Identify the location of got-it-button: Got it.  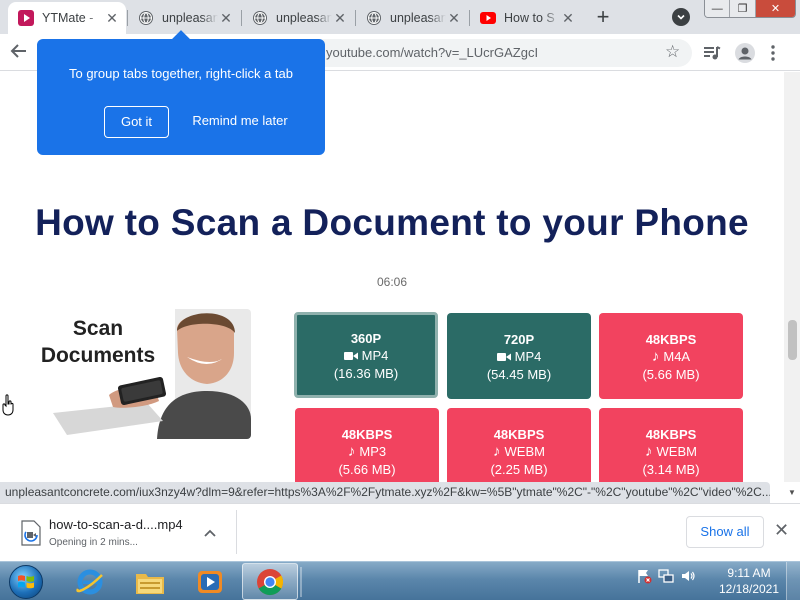
(136, 122).